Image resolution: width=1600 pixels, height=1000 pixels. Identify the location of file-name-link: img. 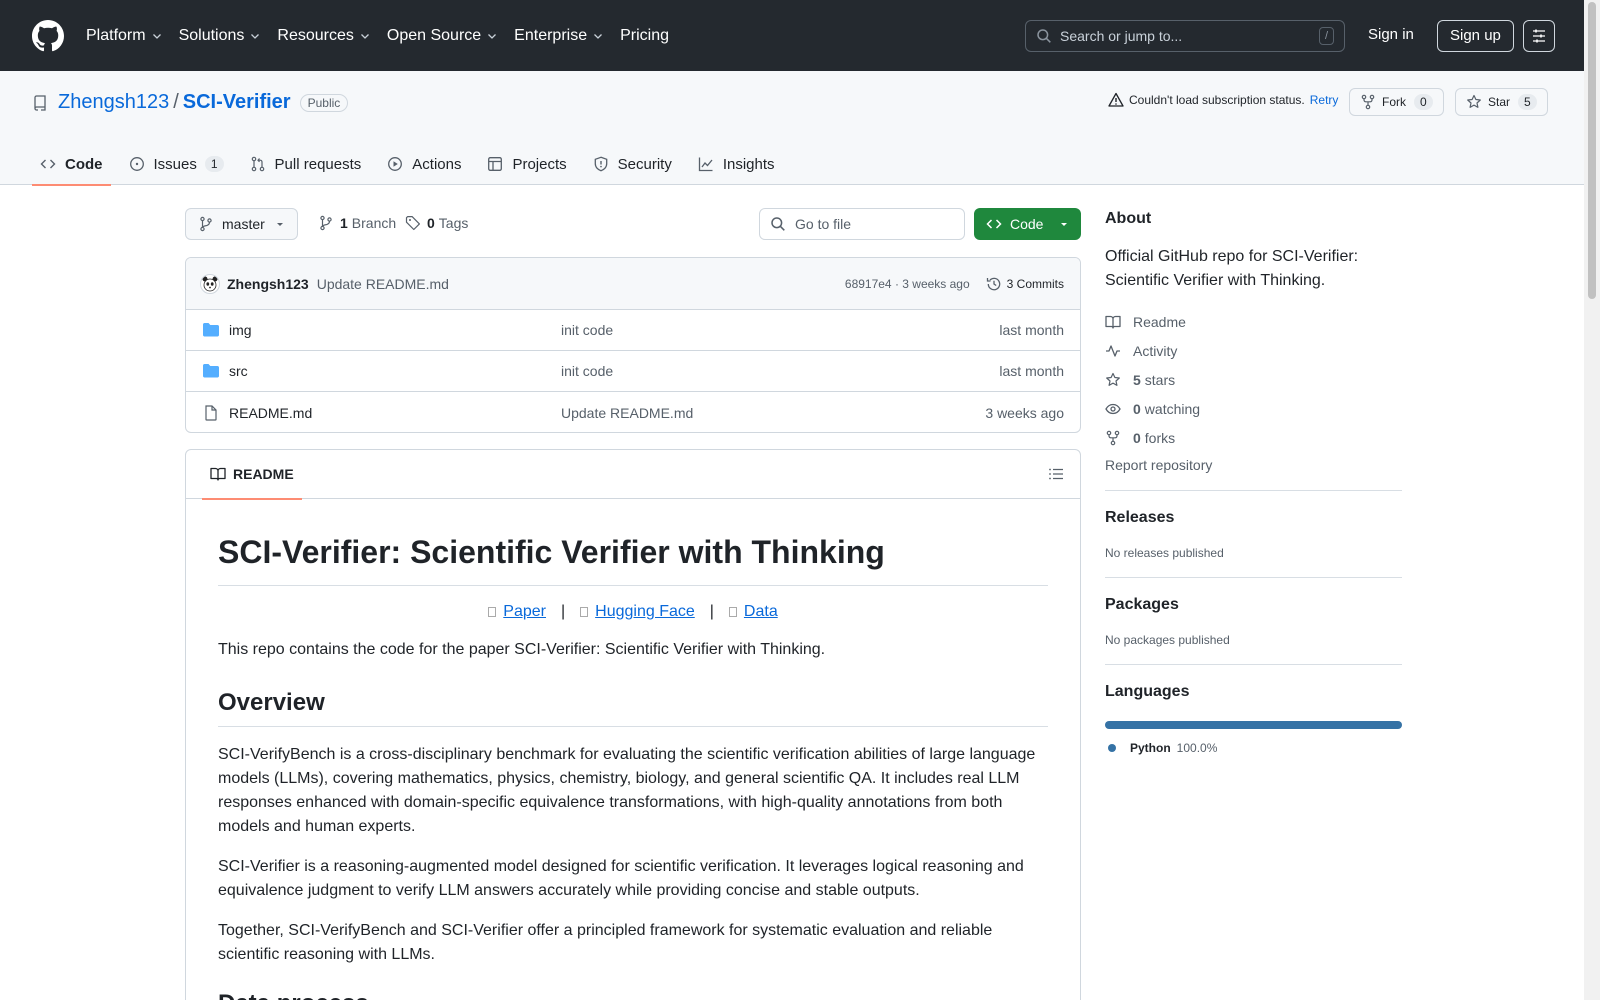
(240, 330).